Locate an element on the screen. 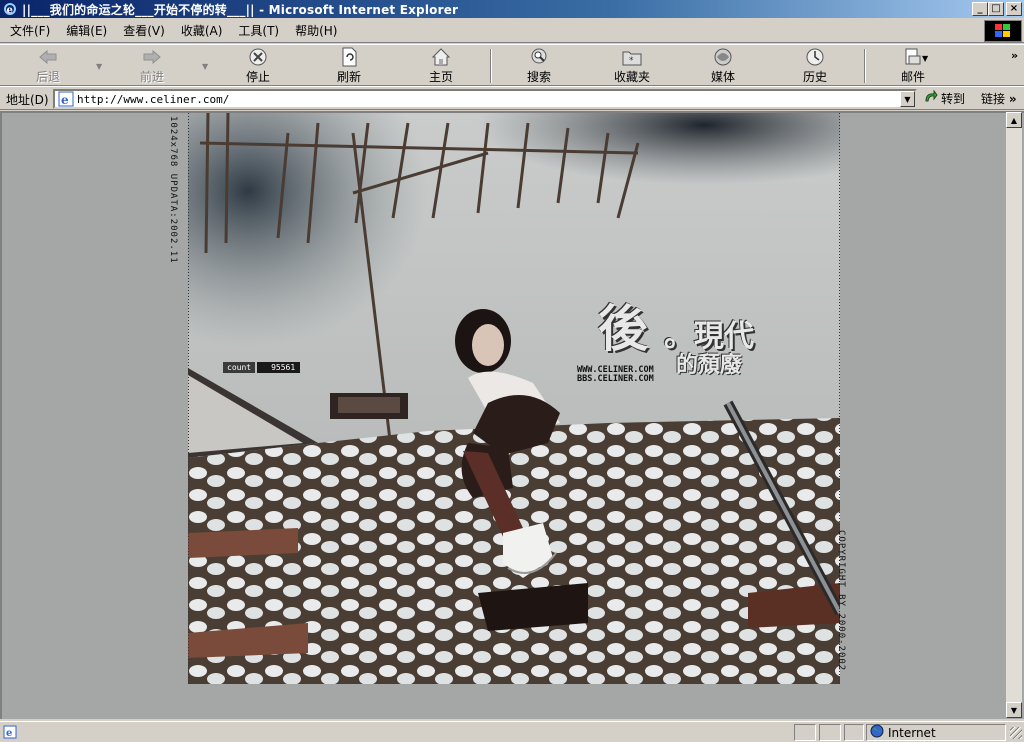  brand-logo-subtitle: 的頹廢 is located at coordinates (709, 365).